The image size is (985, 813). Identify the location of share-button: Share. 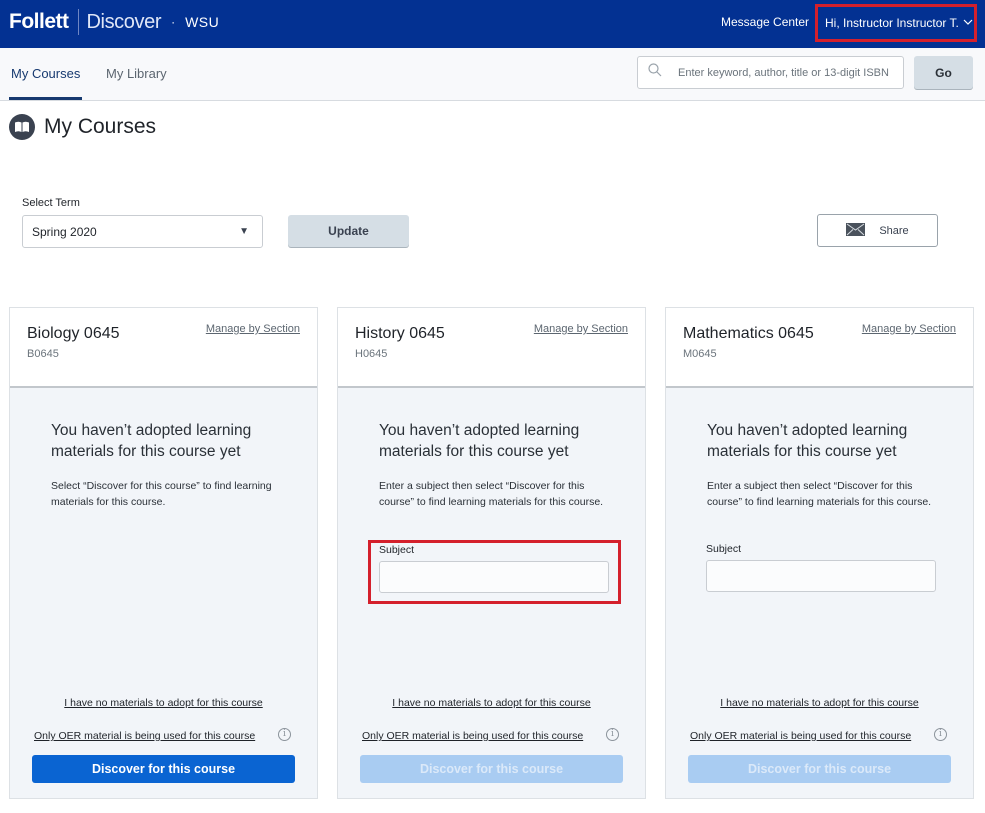
(877, 230).